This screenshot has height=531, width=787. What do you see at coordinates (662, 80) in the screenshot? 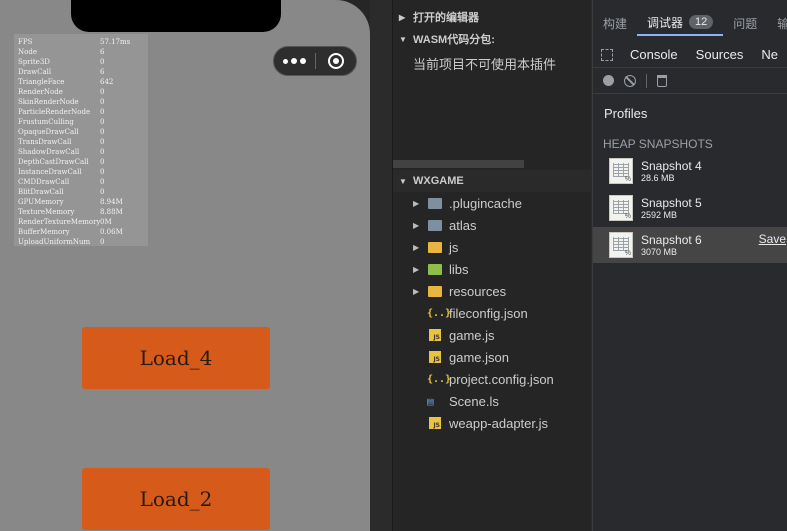
I see `trash-icon` at bounding box center [662, 80].